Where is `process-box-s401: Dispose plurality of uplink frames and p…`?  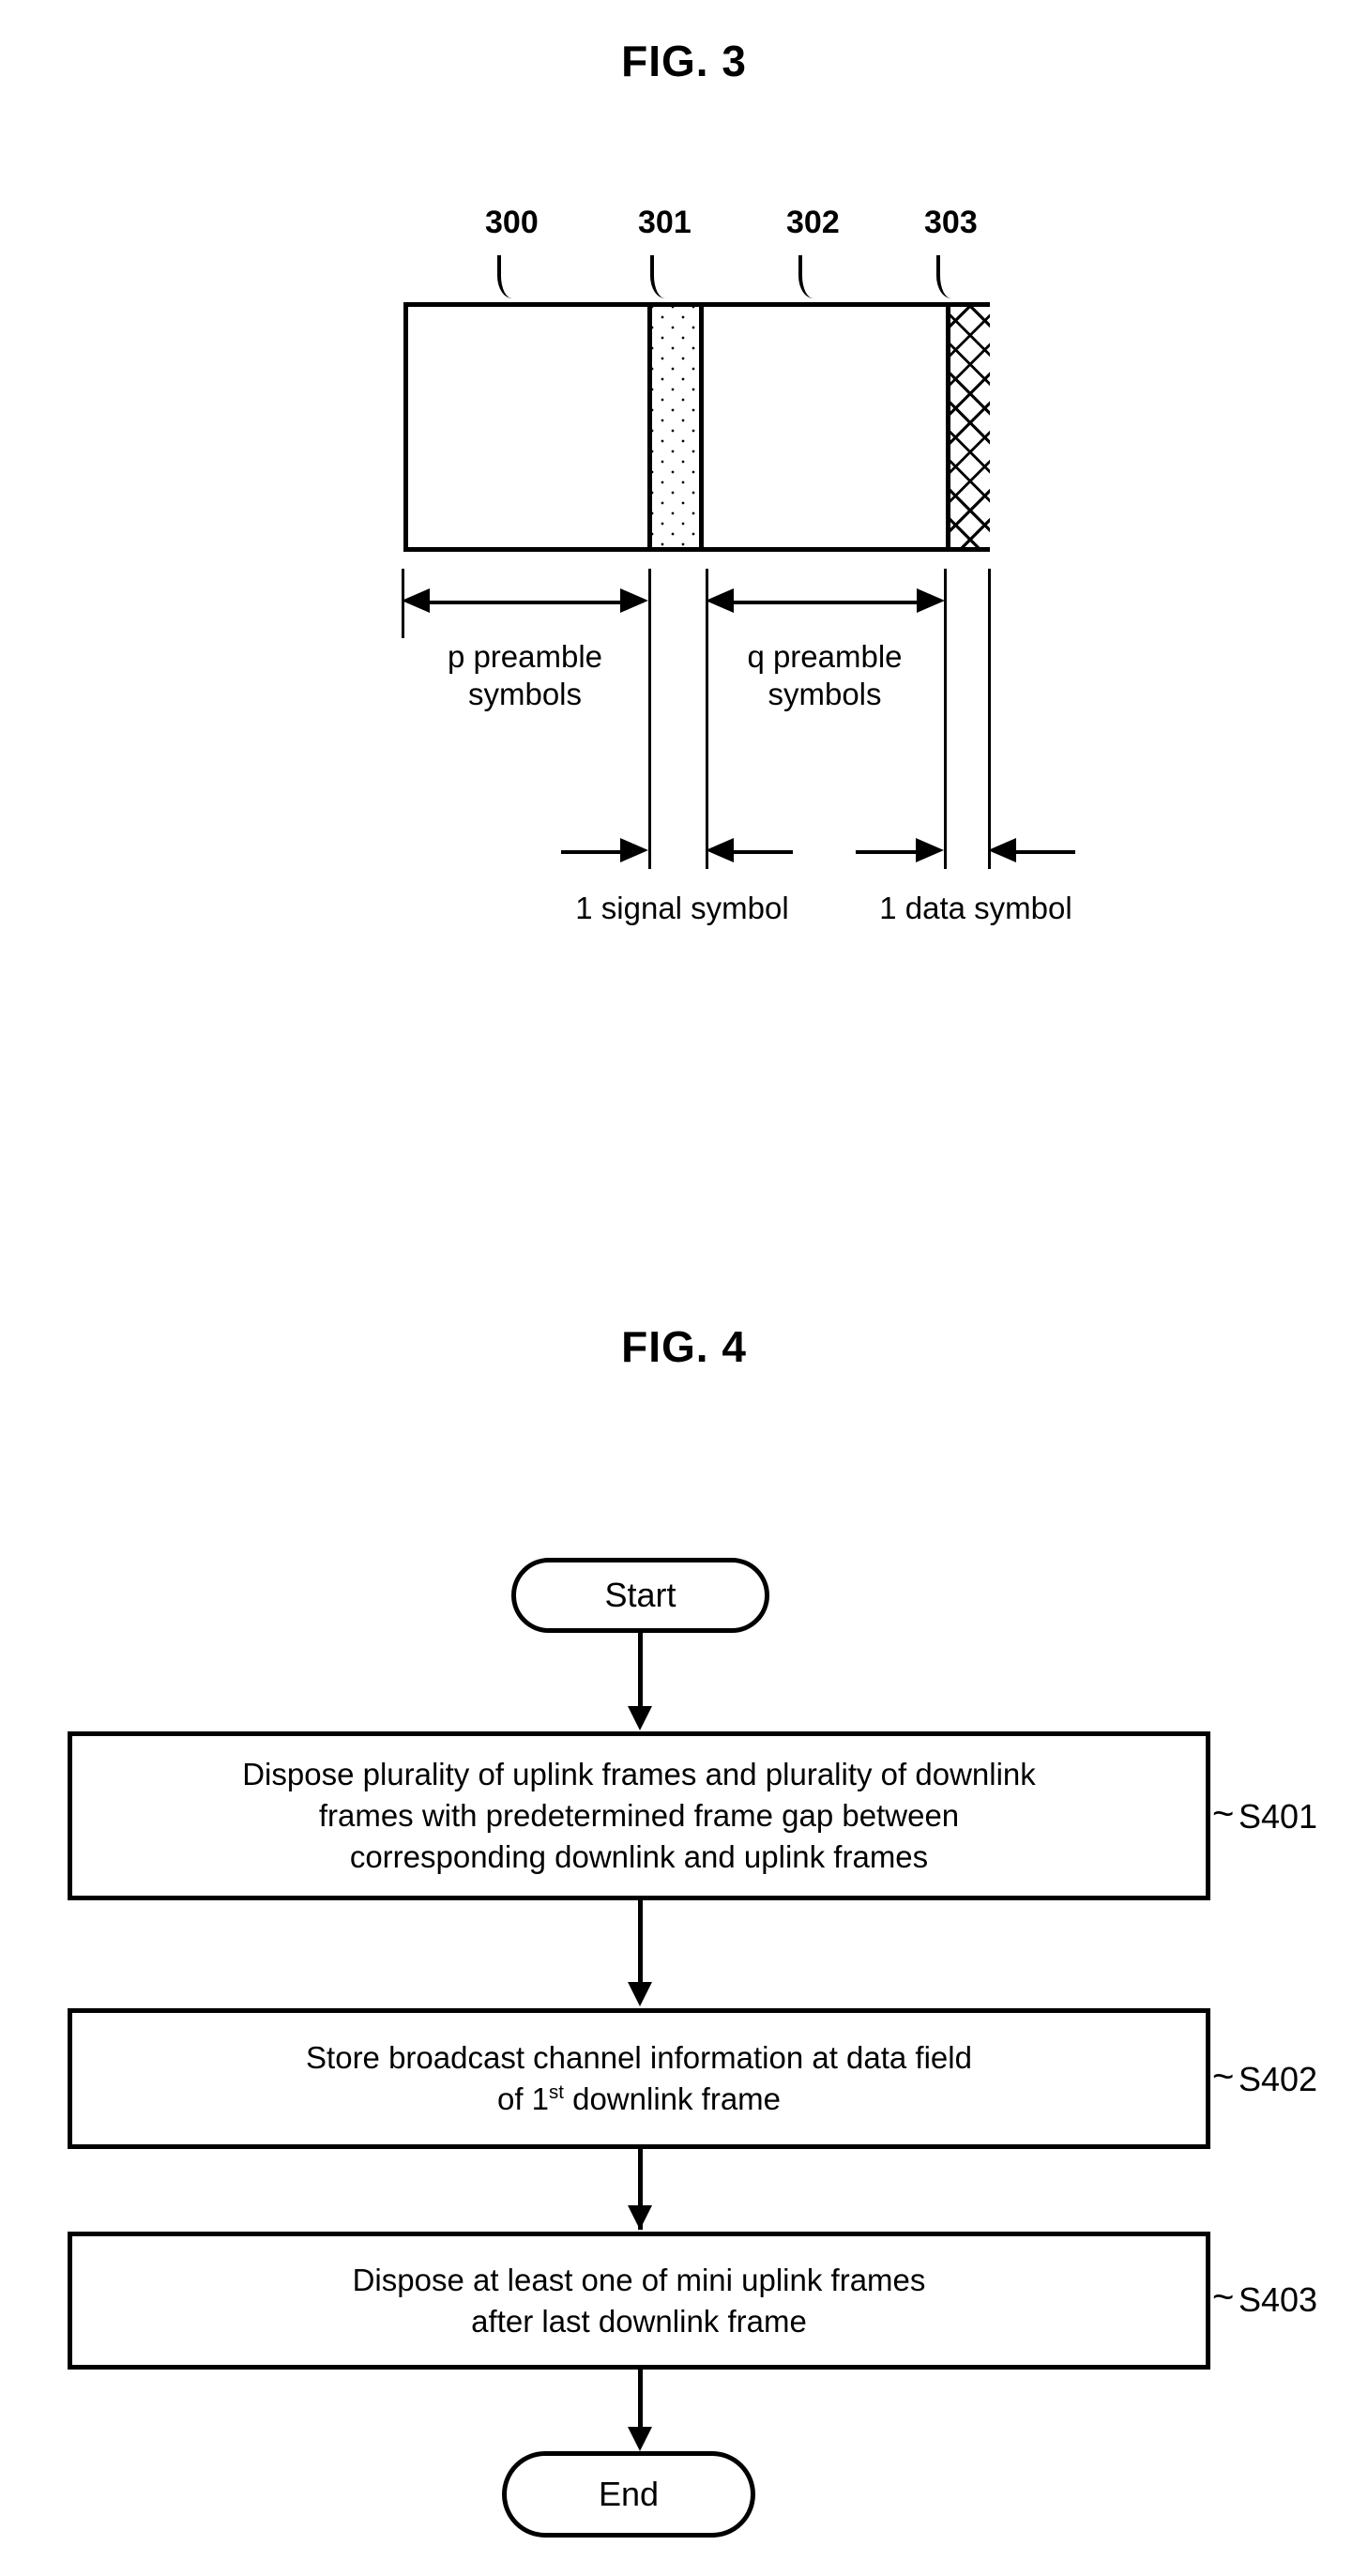
process-box-s401: Dispose plurality of uplink frames and p… is located at coordinates (639, 1815).